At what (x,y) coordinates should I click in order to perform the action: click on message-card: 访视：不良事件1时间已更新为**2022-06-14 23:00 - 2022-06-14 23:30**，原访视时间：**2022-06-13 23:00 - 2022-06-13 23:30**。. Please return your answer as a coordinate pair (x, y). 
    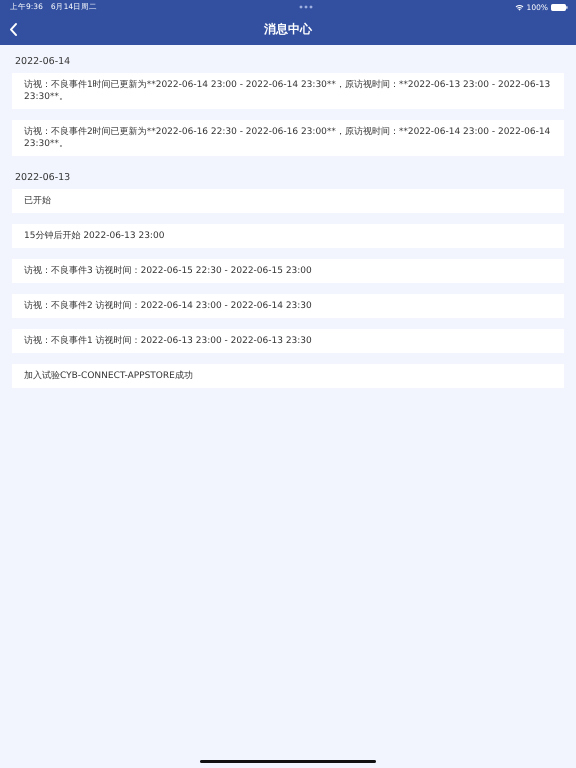
    Looking at the image, I should click on (288, 91).